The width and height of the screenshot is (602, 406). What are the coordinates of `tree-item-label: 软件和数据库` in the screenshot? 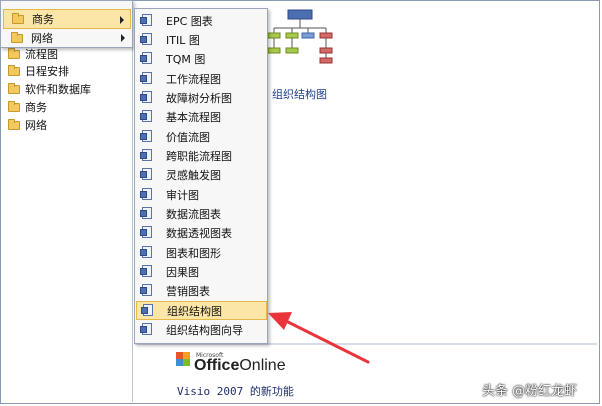 It's located at (58, 89).